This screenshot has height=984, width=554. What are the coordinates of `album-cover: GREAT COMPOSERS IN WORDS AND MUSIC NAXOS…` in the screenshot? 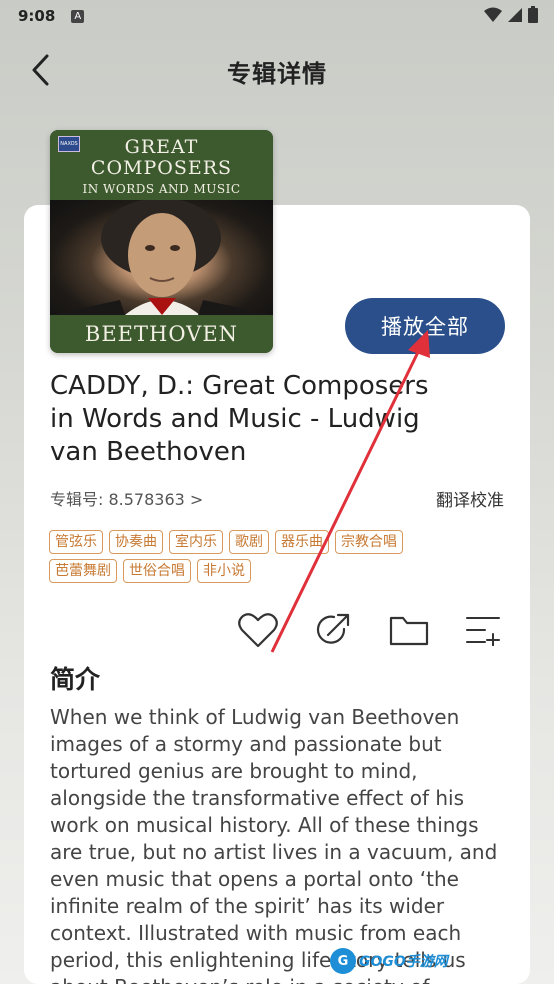 It's located at (161, 241).